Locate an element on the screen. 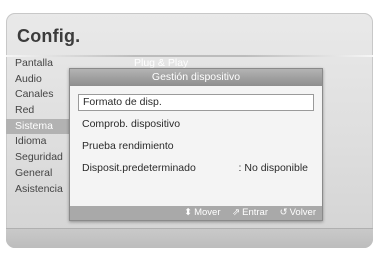  menu-item-label: Prueba rendimiento is located at coordinates (128, 146).